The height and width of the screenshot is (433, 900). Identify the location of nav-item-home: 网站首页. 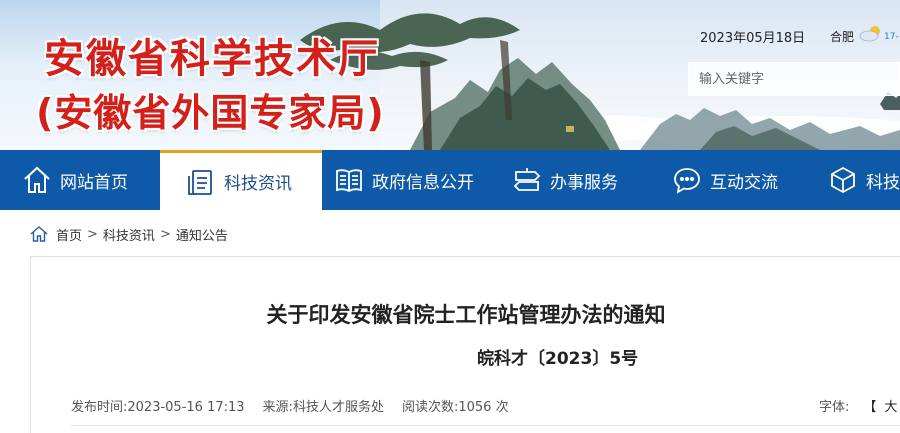
(80, 180).